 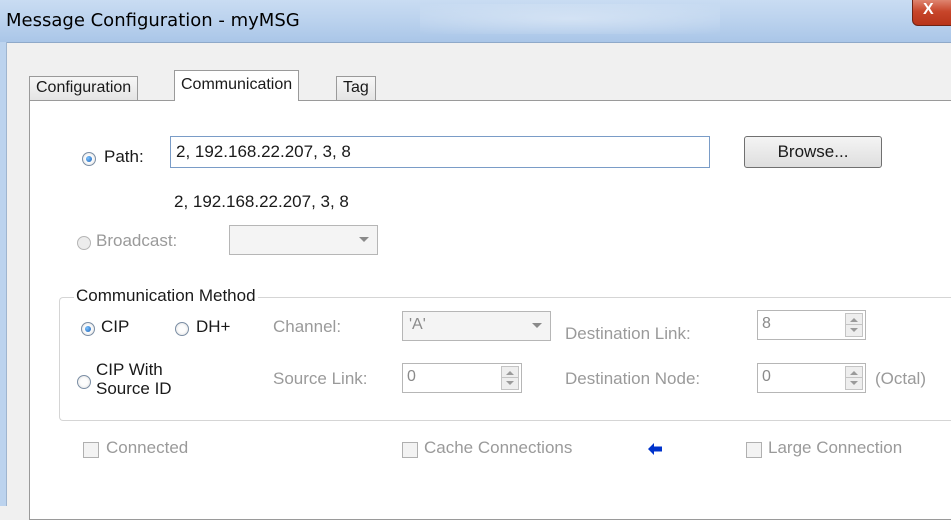 I want to click on cip-source-id-radio, so click(x=84, y=382).